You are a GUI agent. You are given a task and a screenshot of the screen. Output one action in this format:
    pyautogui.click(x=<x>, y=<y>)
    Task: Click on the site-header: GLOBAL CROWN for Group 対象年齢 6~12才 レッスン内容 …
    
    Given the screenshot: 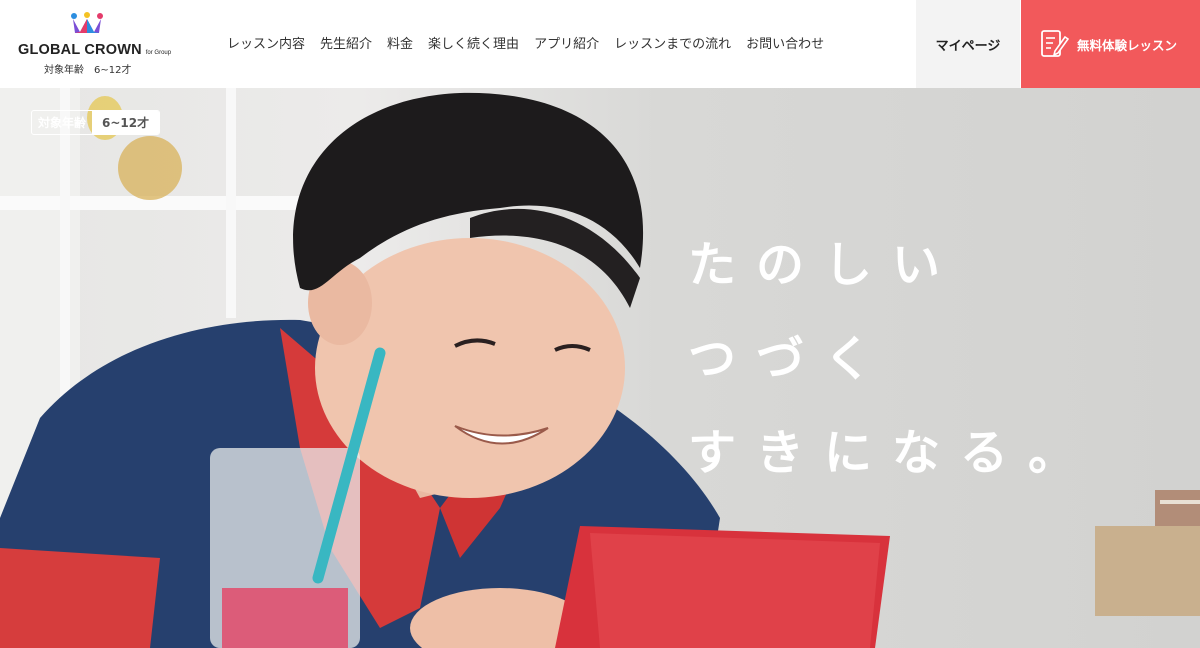 What is the action you would take?
    pyautogui.click(x=600, y=44)
    